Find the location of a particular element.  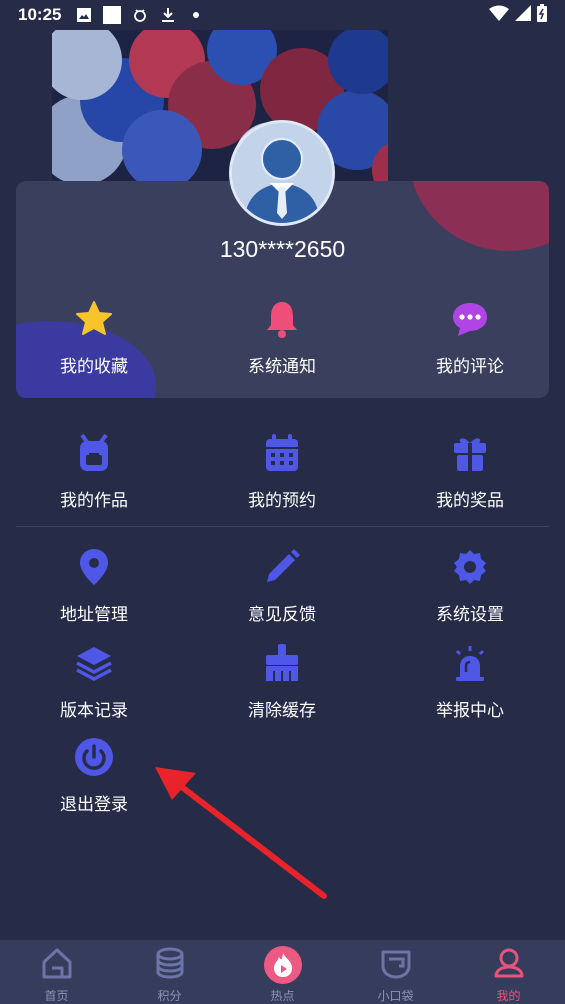

logout-label: 退出登录 is located at coordinates (94, 805).